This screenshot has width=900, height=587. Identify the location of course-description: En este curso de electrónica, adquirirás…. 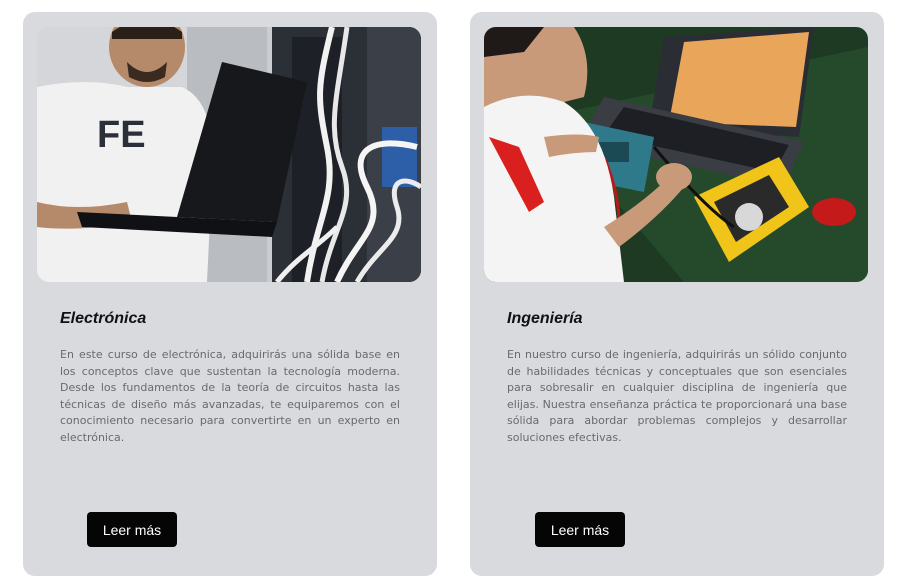
(230, 396).